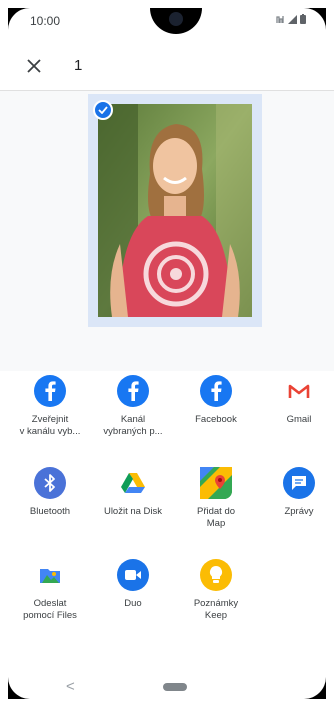  Describe the element at coordinates (45, 21) in the screenshot. I see `status-time: 10:00` at that location.